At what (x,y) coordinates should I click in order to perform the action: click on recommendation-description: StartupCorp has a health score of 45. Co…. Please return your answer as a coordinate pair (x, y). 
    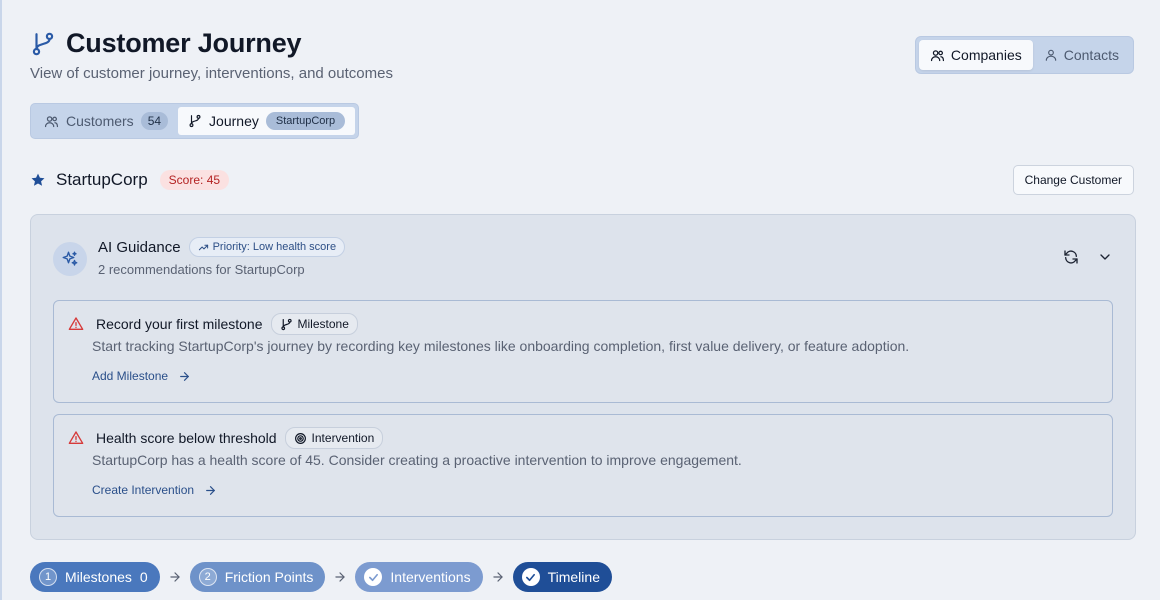
    Looking at the image, I should click on (417, 460).